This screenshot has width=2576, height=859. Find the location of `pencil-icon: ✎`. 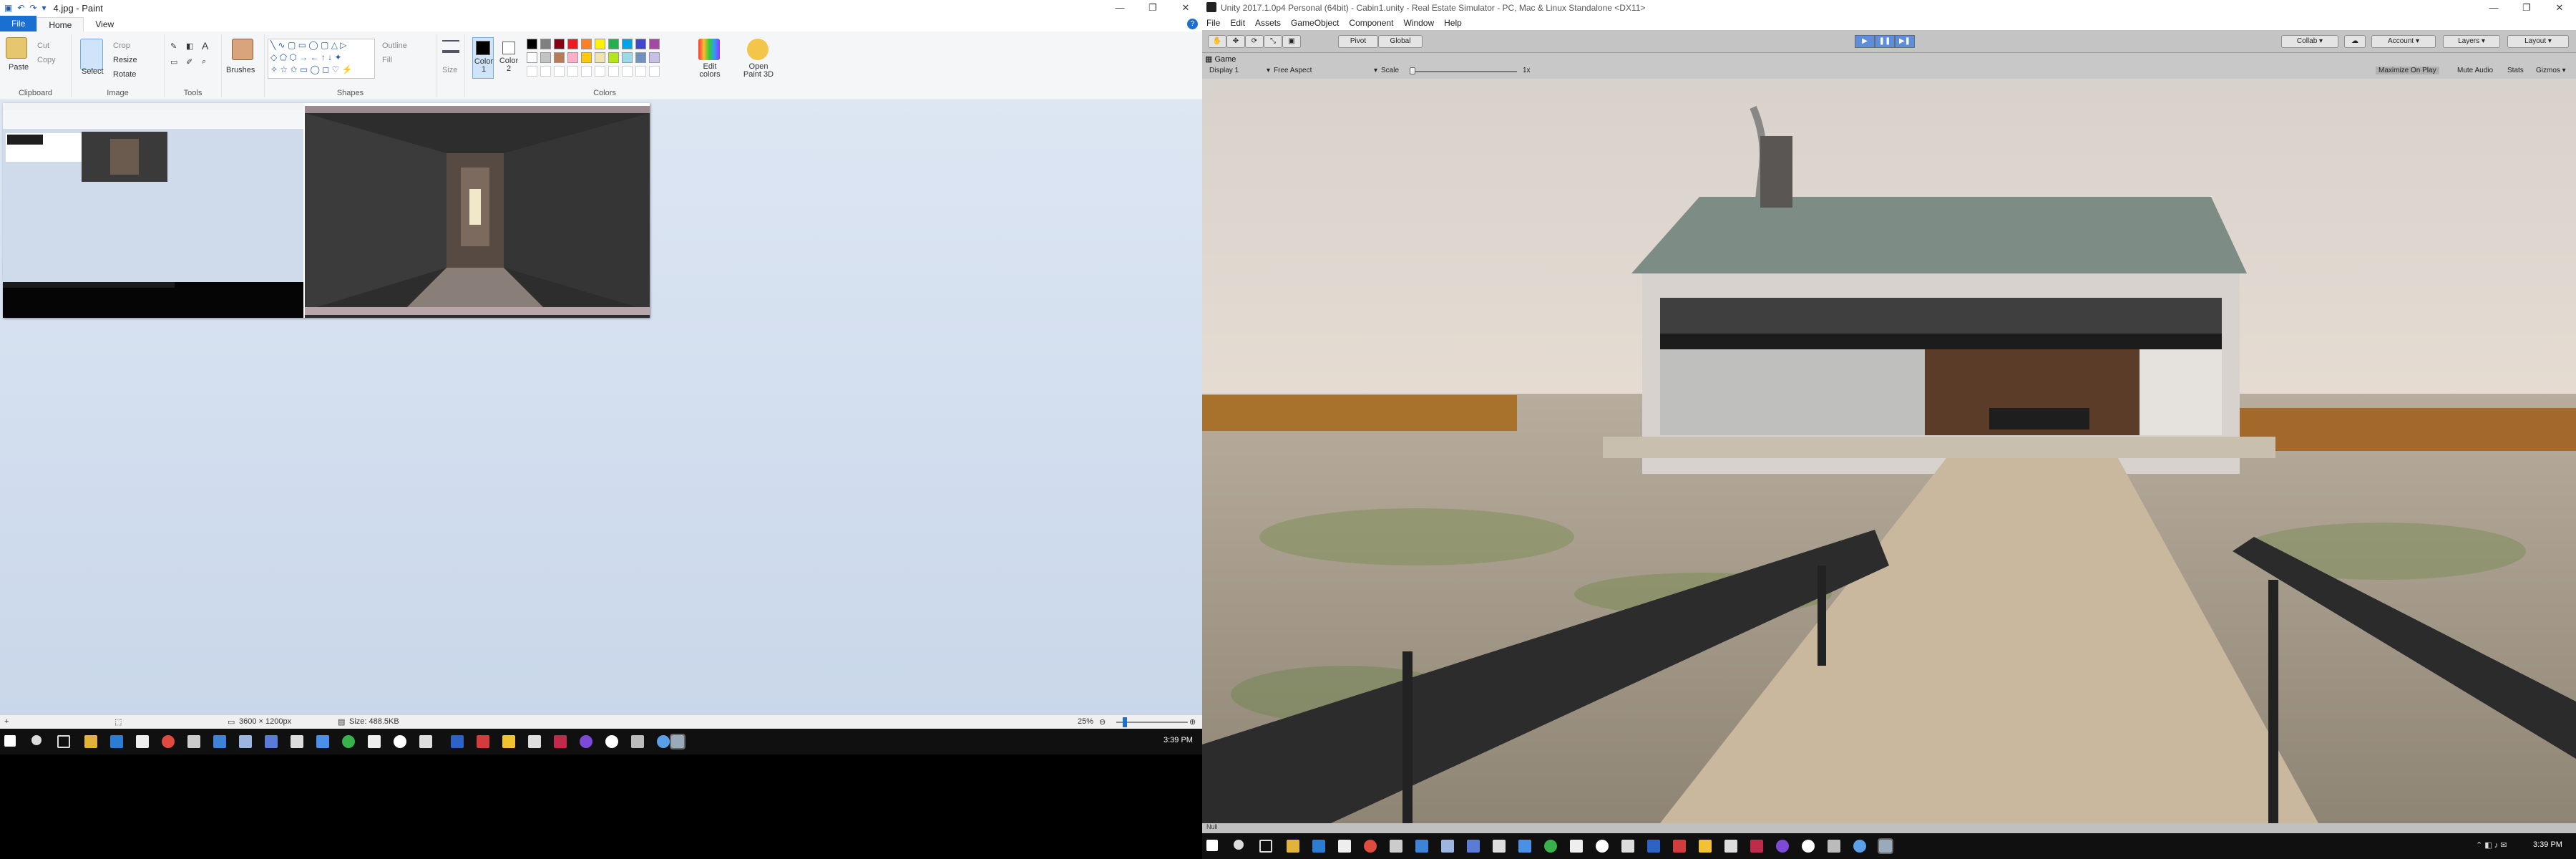

pencil-icon: ✎ is located at coordinates (173, 46).